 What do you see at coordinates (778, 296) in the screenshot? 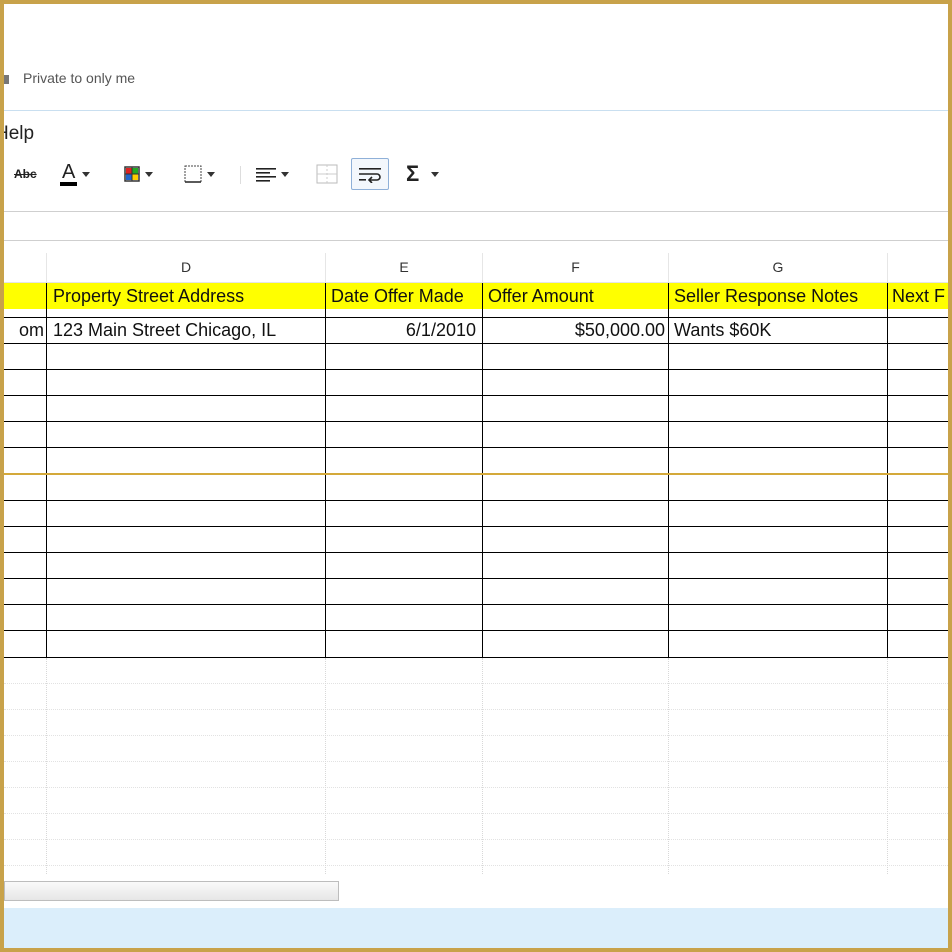
I see `header-cell-seller-notes: Seller Response Notes` at bounding box center [778, 296].